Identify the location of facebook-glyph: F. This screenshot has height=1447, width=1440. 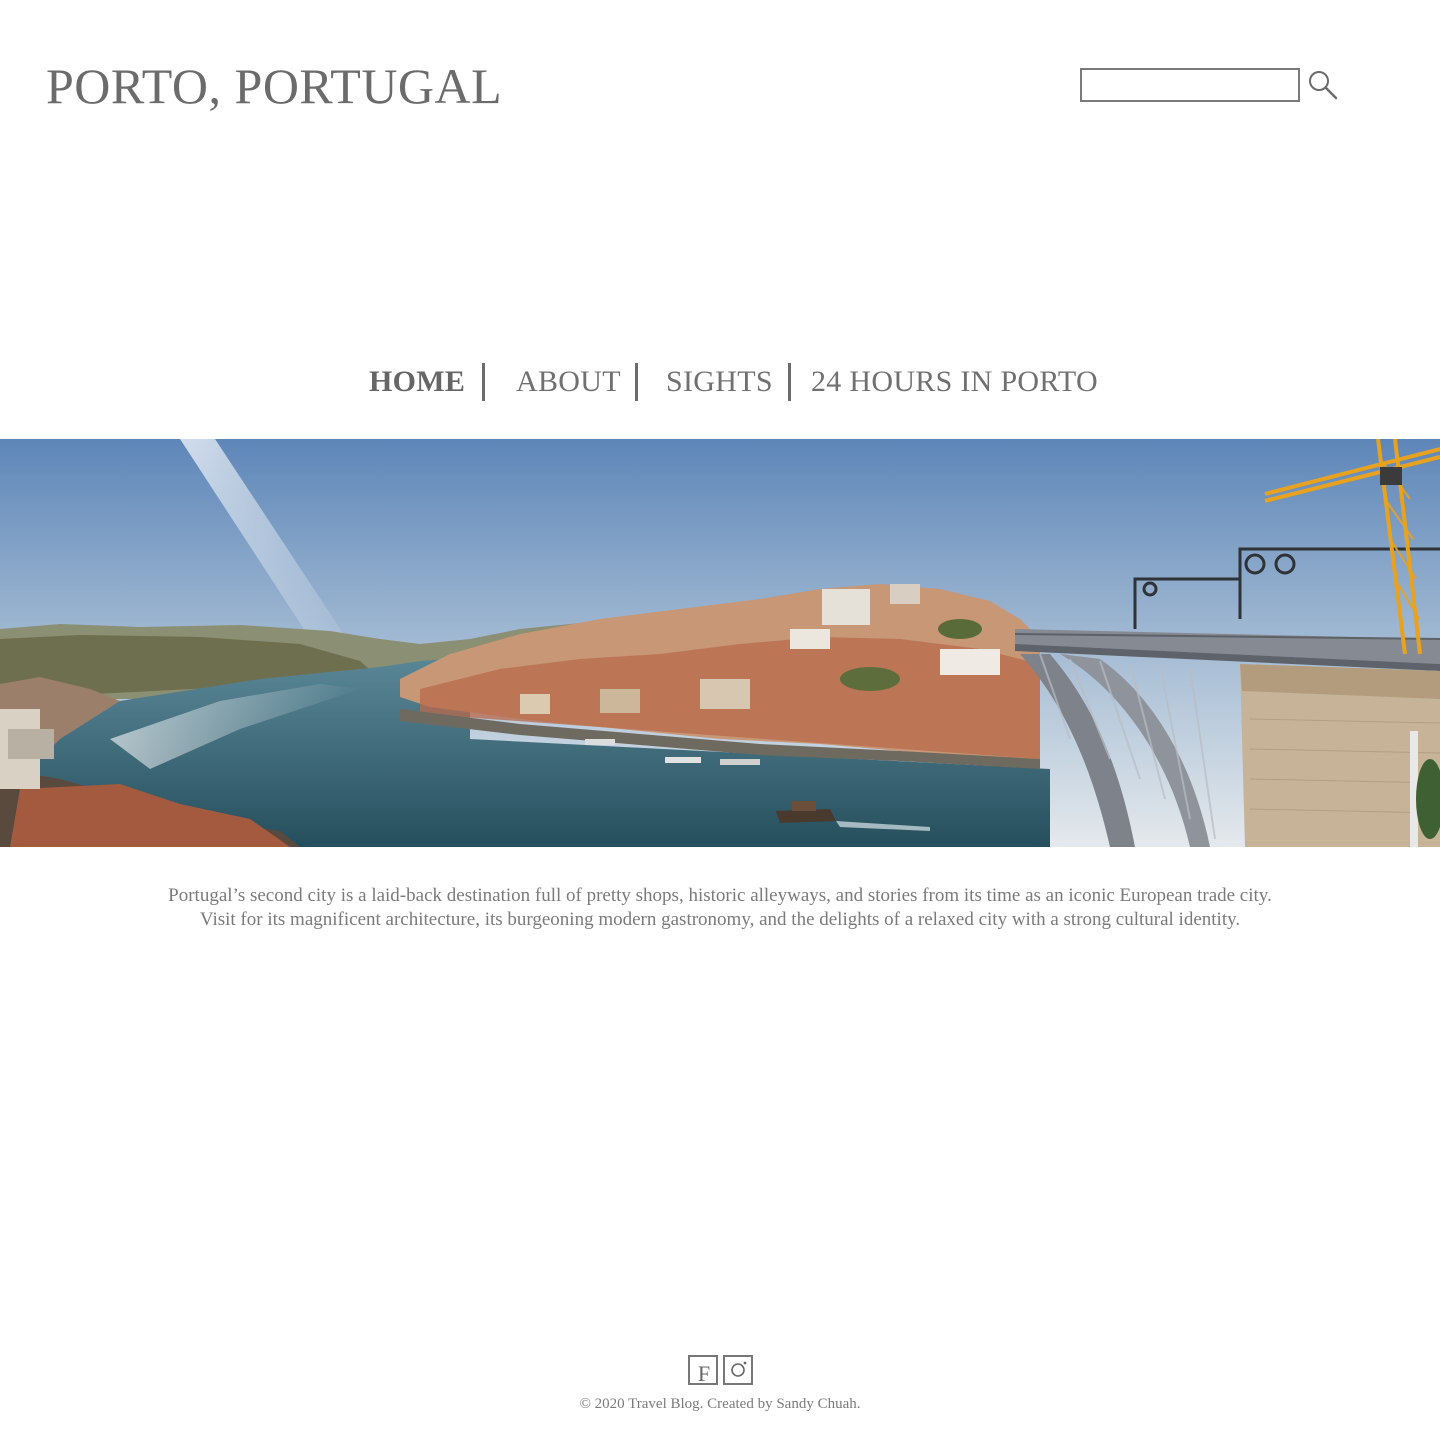
(704, 1372).